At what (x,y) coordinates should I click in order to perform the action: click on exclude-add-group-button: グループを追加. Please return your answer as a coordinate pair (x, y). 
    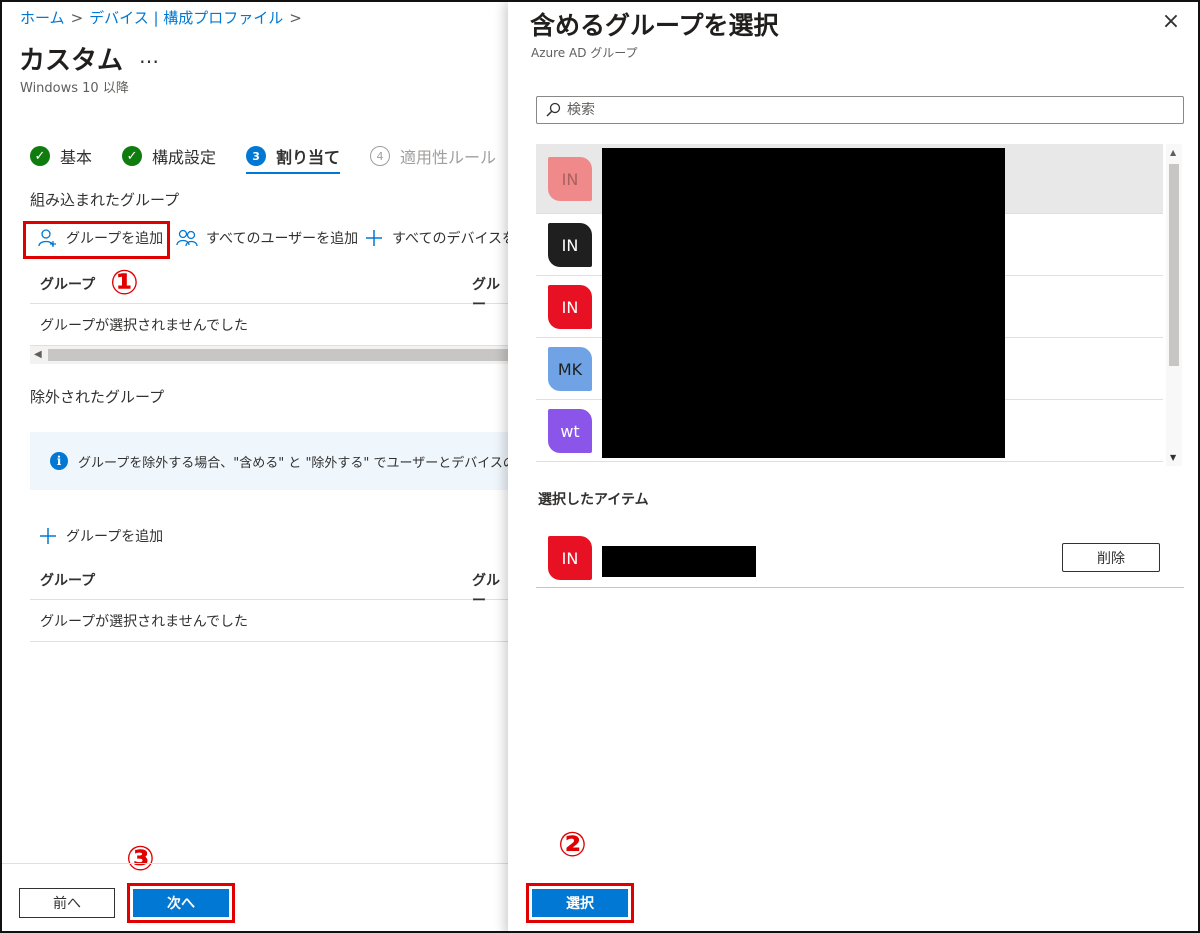
    Looking at the image, I should click on (100, 536).